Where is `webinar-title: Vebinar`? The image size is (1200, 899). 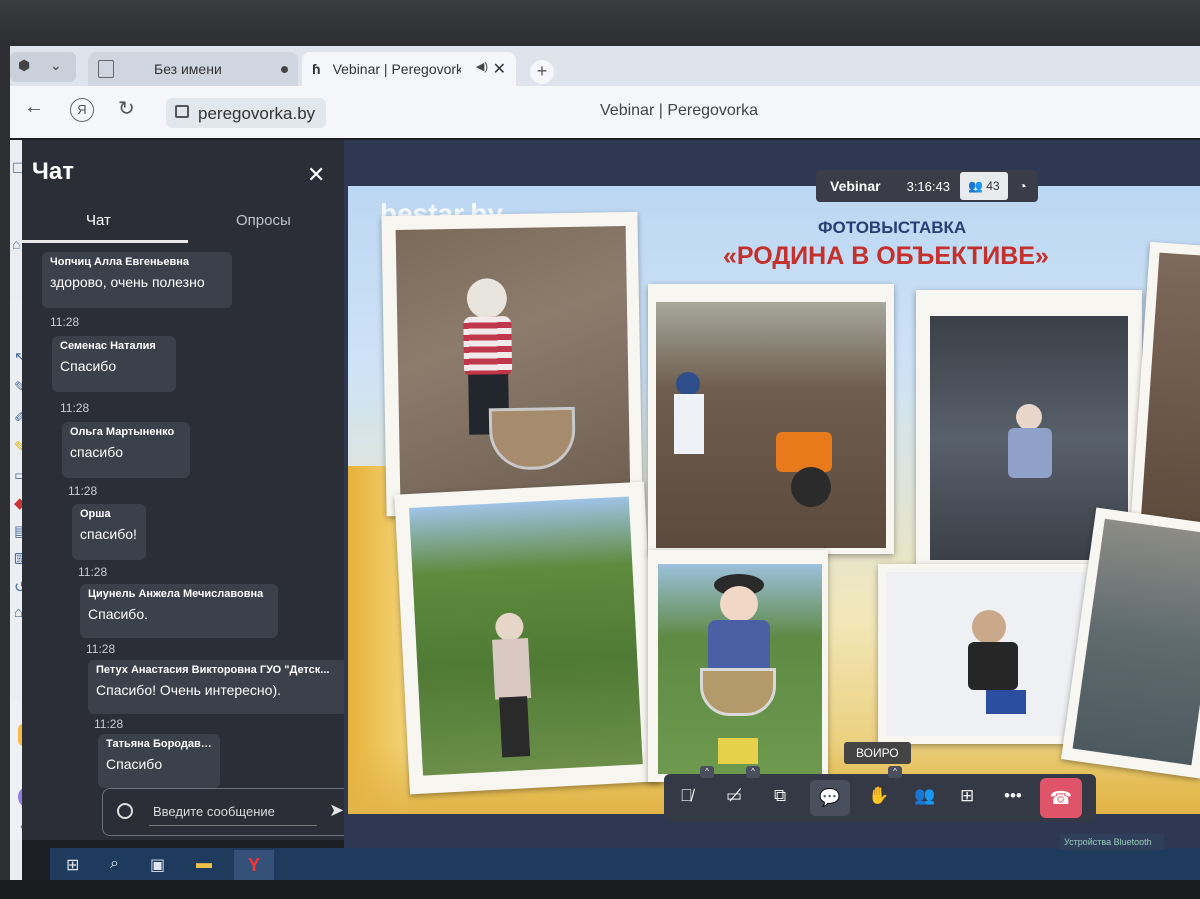 webinar-title: Vebinar is located at coordinates (855, 186).